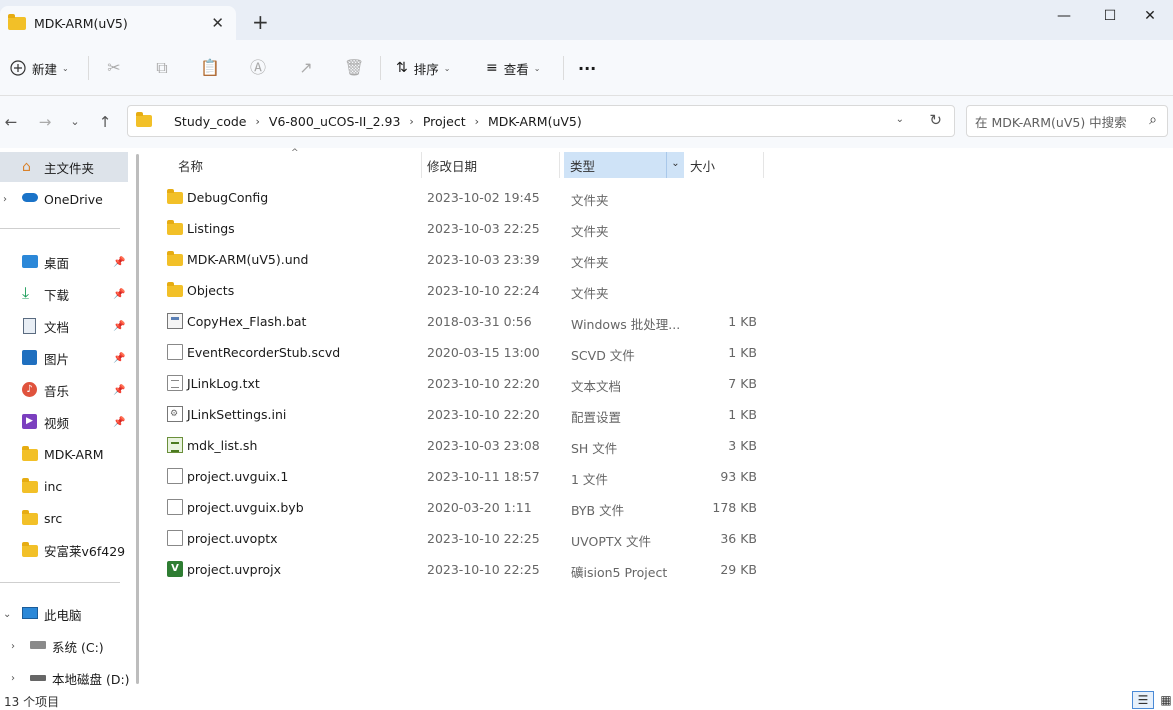 The width and height of the screenshot is (1173, 710). I want to click on script-file-icon, so click(175, 445).